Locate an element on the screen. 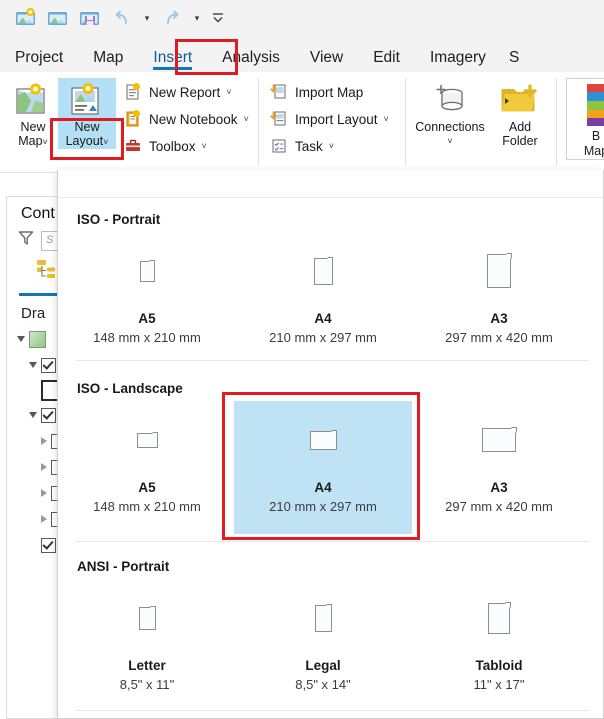  tab-insert: Insert is located at coordinates (172, 60).